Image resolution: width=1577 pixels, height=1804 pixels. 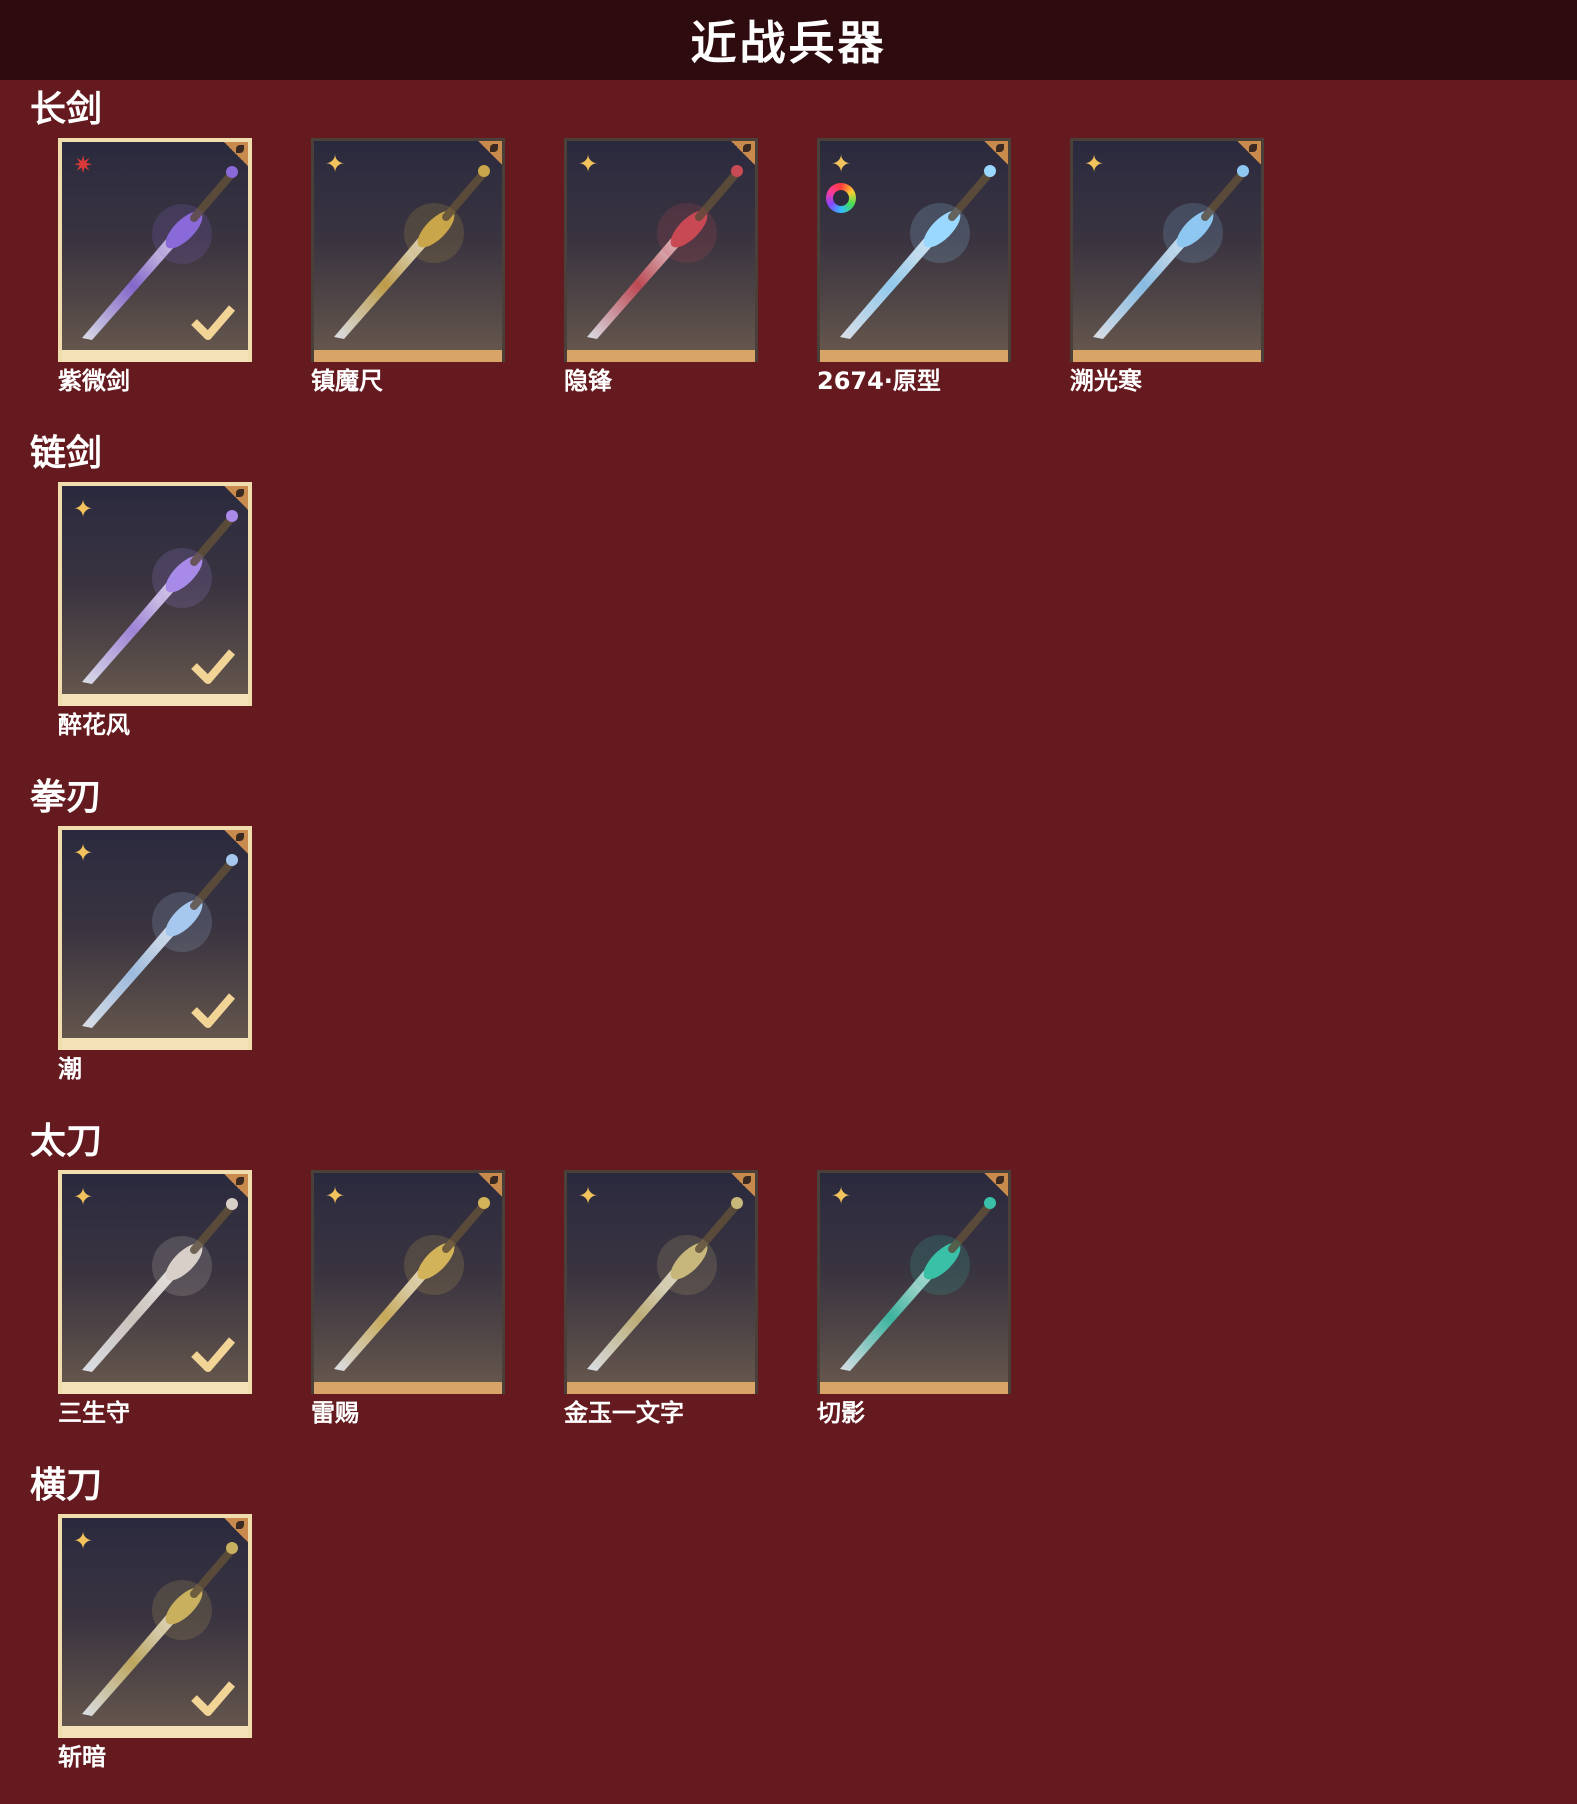 I want to click on weapon-name: 雷赐, so click(x=335, y=1413).